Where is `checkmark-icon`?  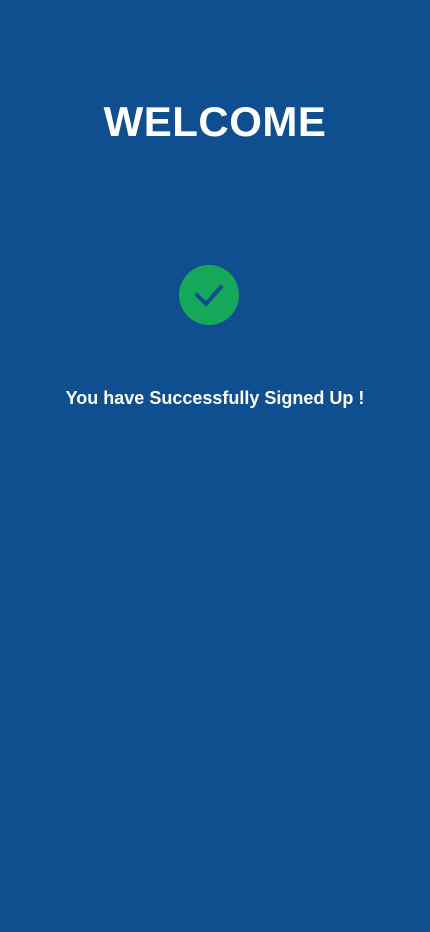 checkmark-icon is located at coordinates (209, 295).